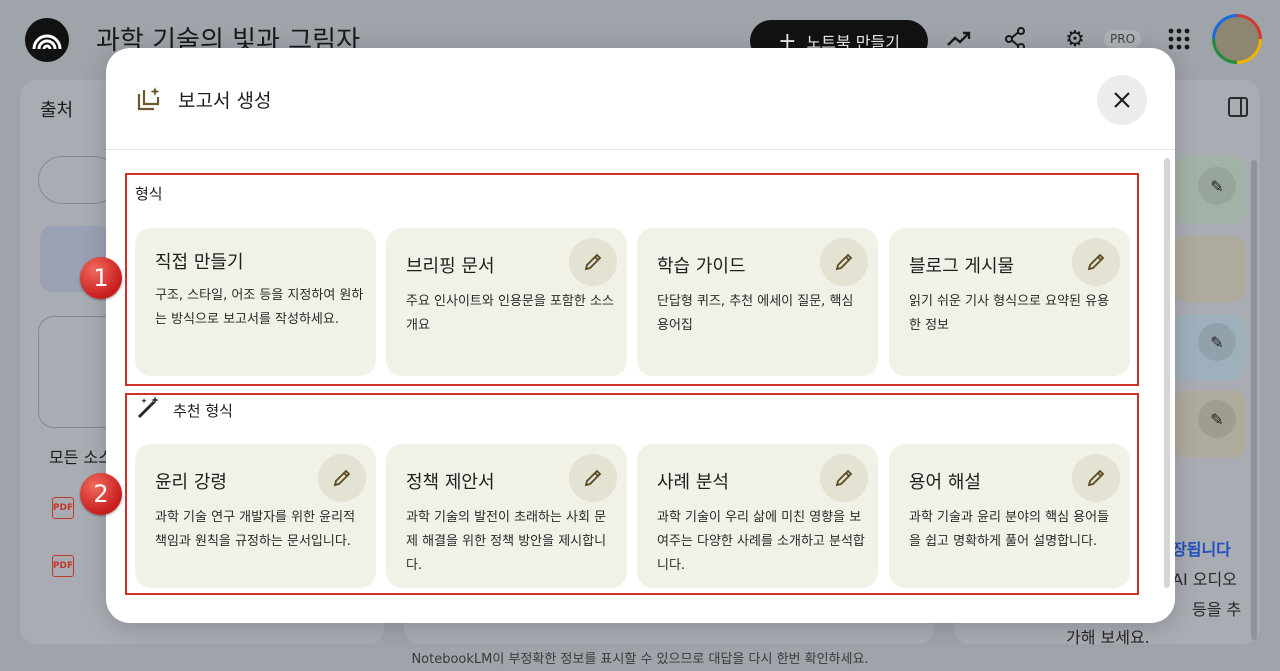 This screenshot has width=1280, height=671. What do you see at coordinates (149, 194) in the screenshot?
I see `format-section-label: 형식` at bounding box center [149, 194].